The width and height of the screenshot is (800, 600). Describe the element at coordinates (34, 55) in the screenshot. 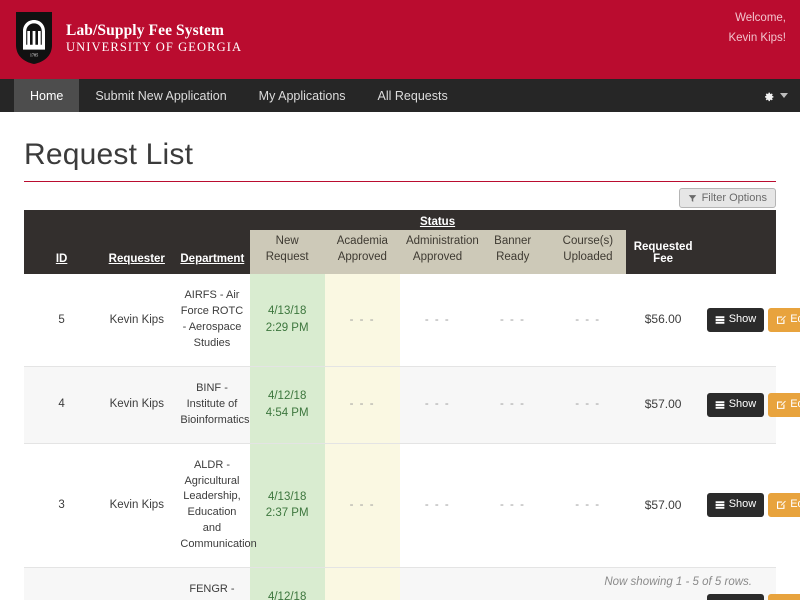

I see `logo-year-text: 1785` at that location.